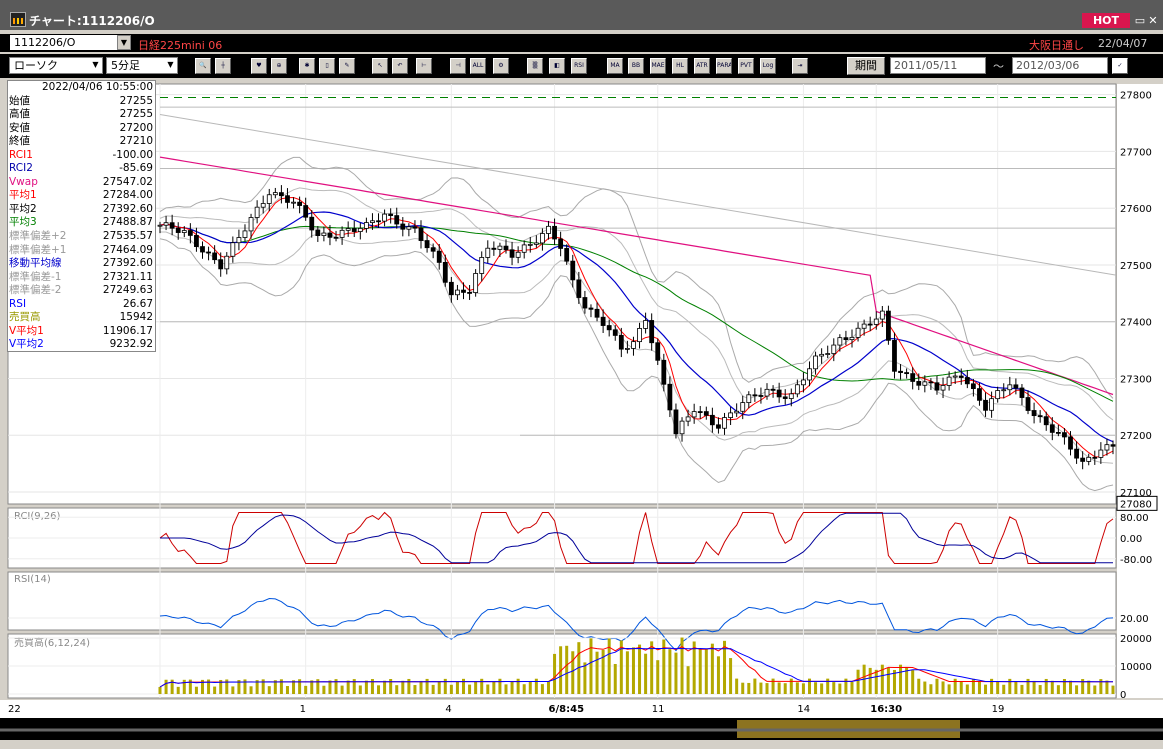  What do you see at coordinates (615, 66) in the screenshot?
I see `ma-icon: MA` at bounding box center [615, 66].